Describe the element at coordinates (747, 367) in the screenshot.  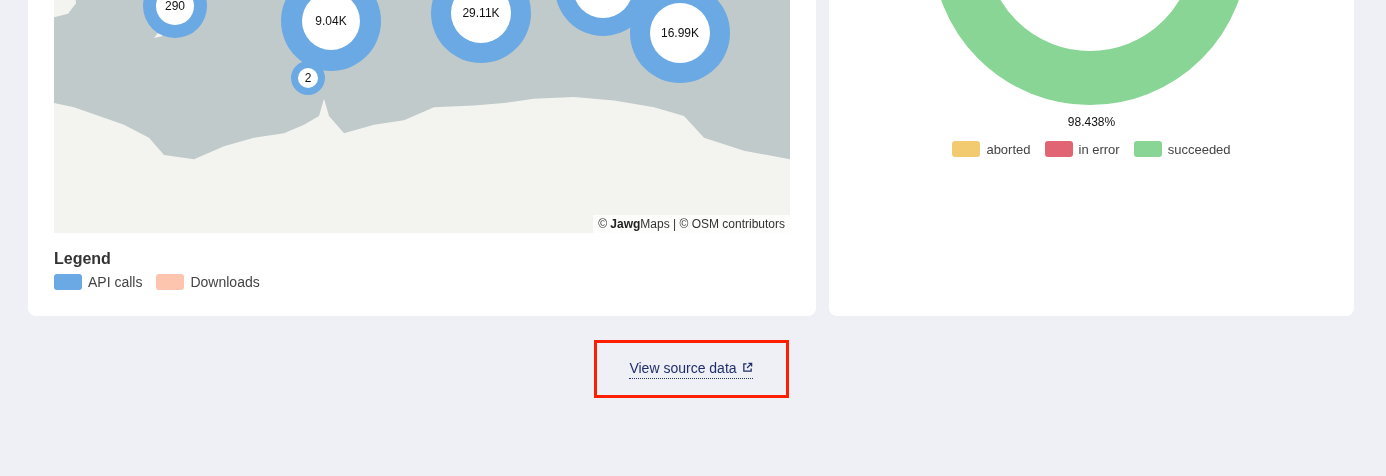
I see `external-link-icon` at that location.